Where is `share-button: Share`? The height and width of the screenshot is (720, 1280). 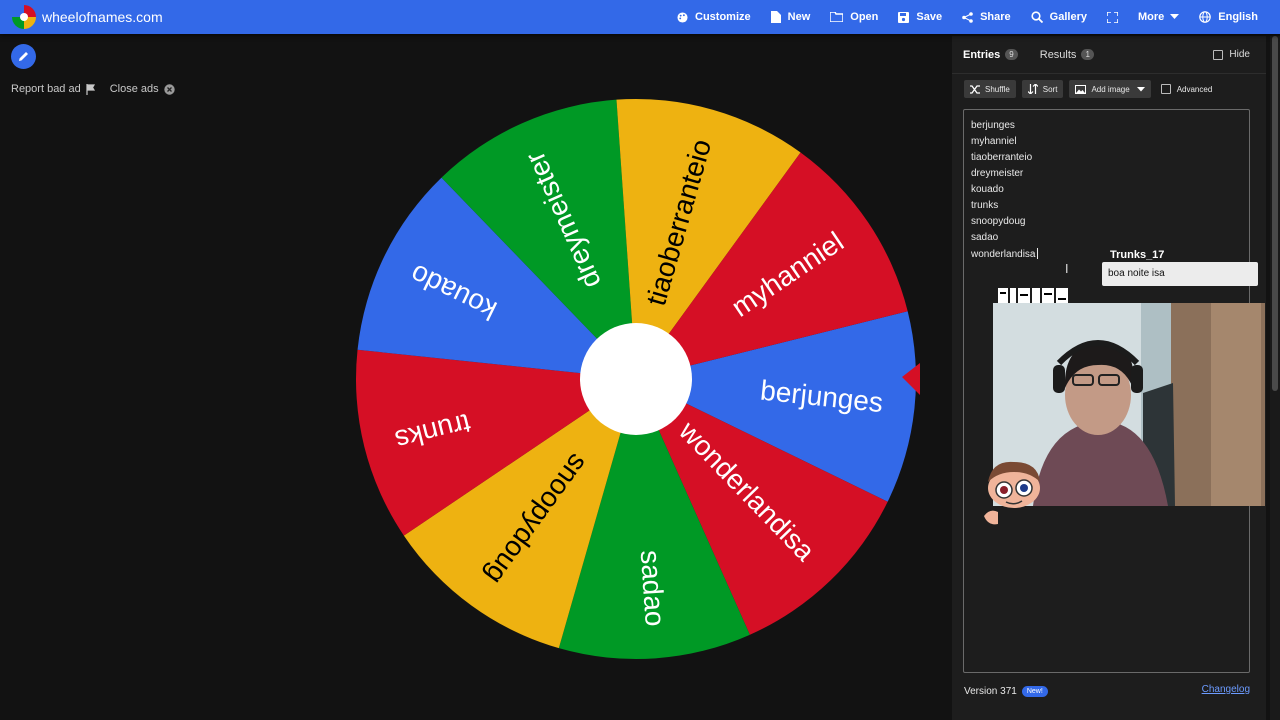 share-button: Share is located at coordinates (986, 17).